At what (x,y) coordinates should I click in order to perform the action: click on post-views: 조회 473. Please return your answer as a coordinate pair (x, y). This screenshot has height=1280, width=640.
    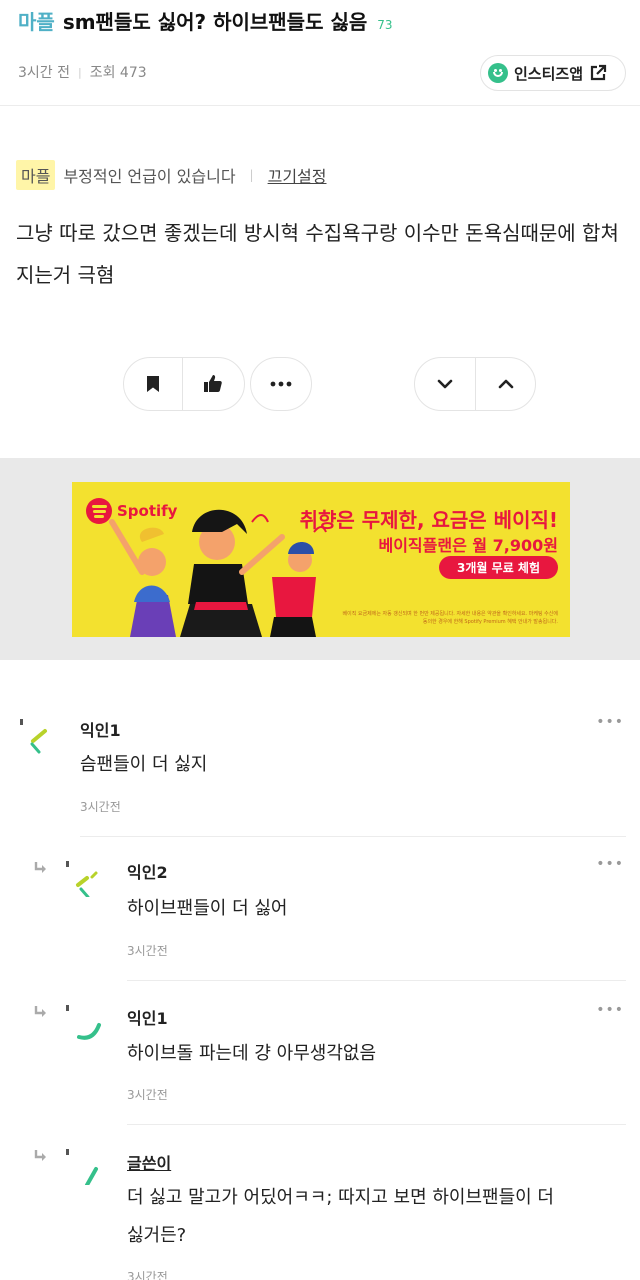
    Looking at the image, I should click on (118, 73).